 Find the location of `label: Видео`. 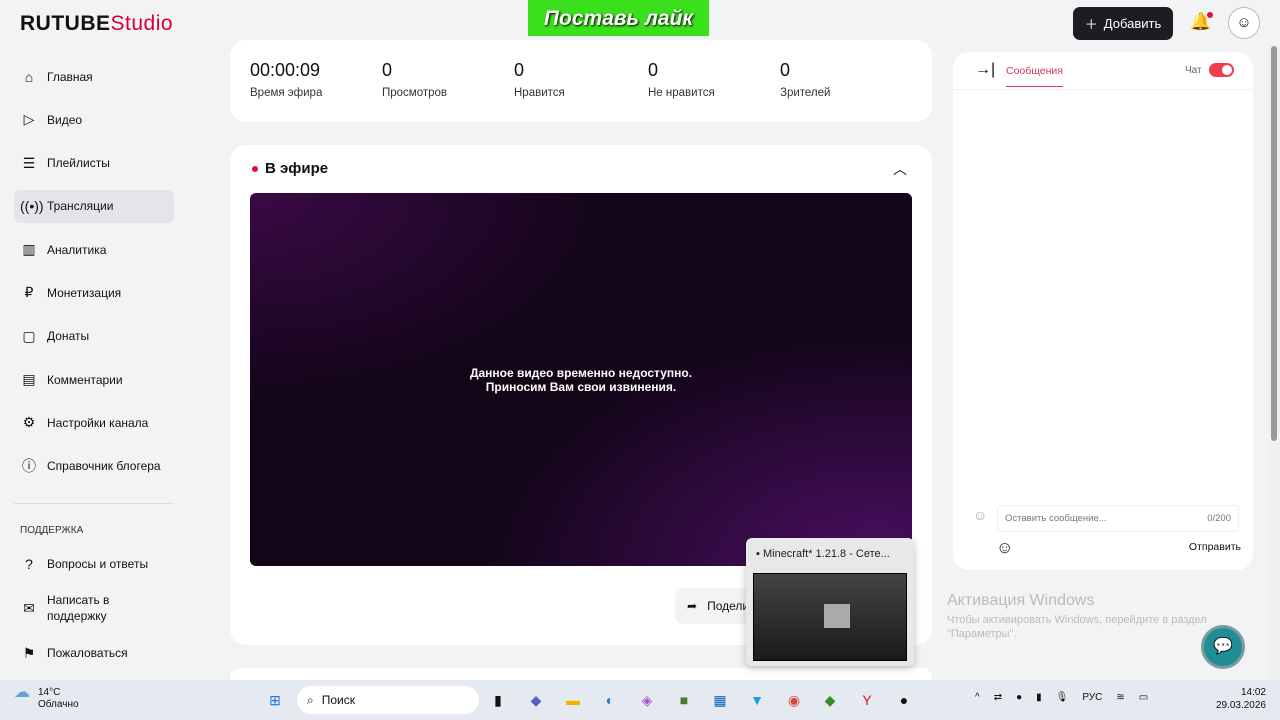

label: Видео is located at coordinates (65, 119).